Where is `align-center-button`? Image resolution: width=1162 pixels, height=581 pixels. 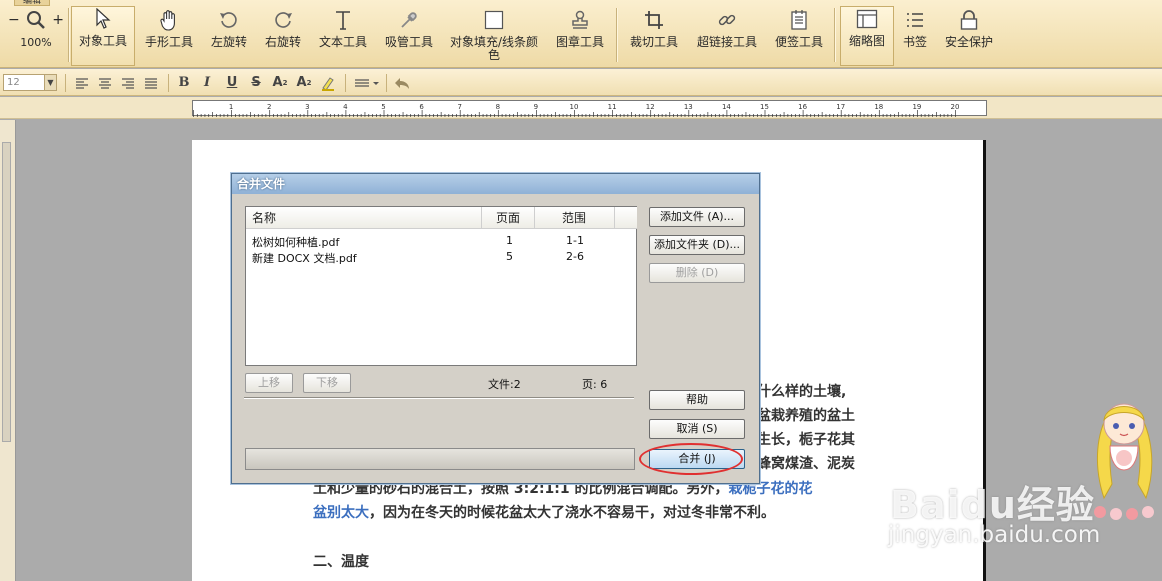 align-center-button is located at coordinates (105, 82).